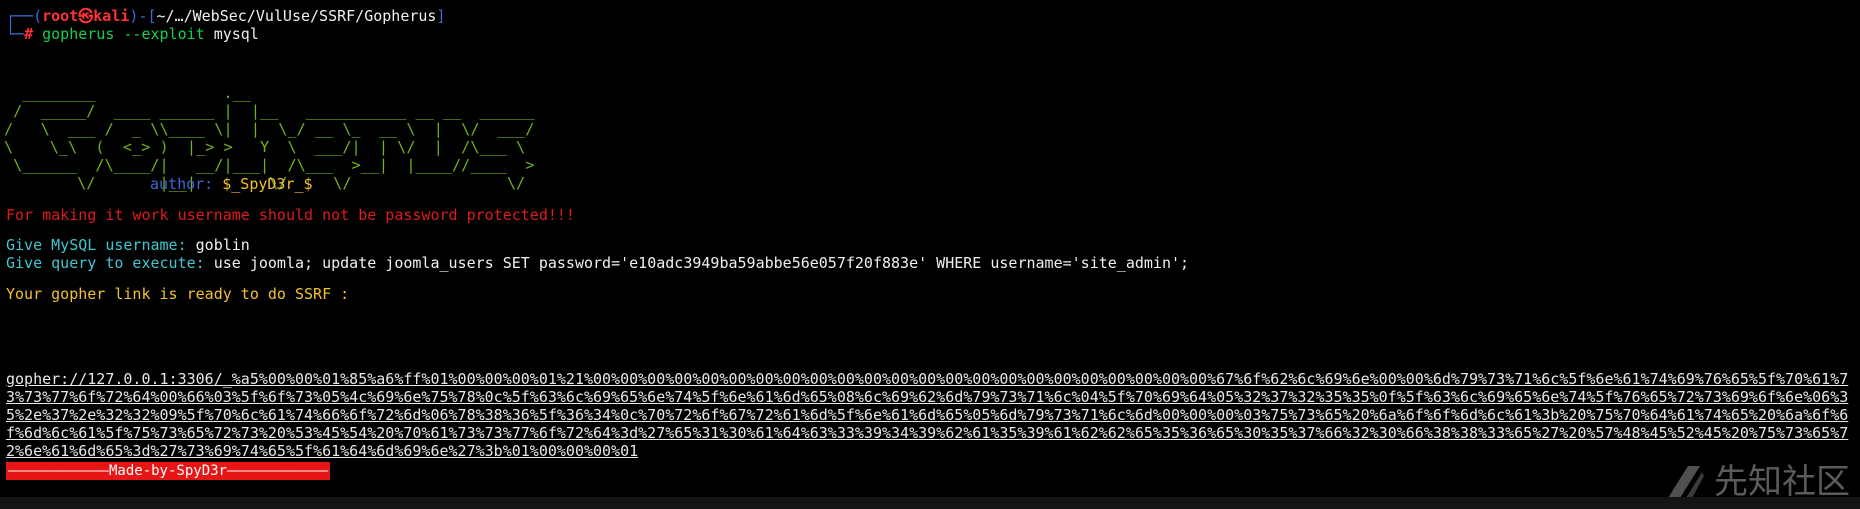  What do you see at coordinates (38, 16) in the screenshot?
I see `prompt-open-paren: (` at bounding box center [38, 16].